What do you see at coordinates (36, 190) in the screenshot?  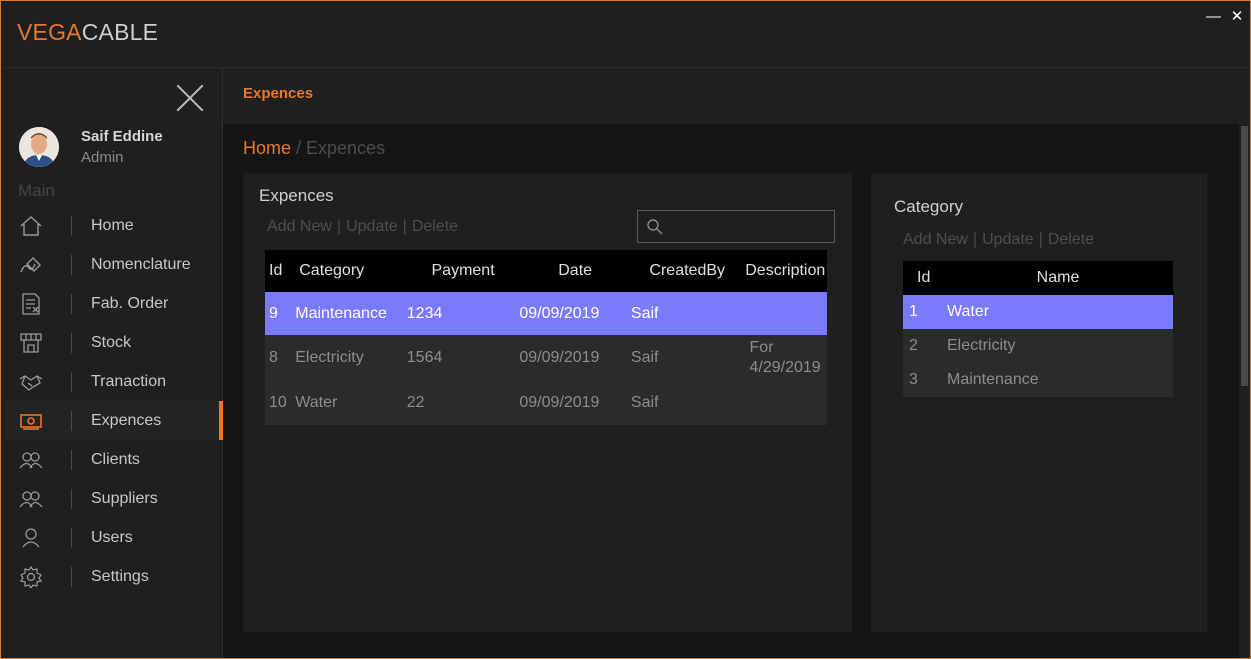 I see `section-label-main: Main` at bounding box center [36, 190].